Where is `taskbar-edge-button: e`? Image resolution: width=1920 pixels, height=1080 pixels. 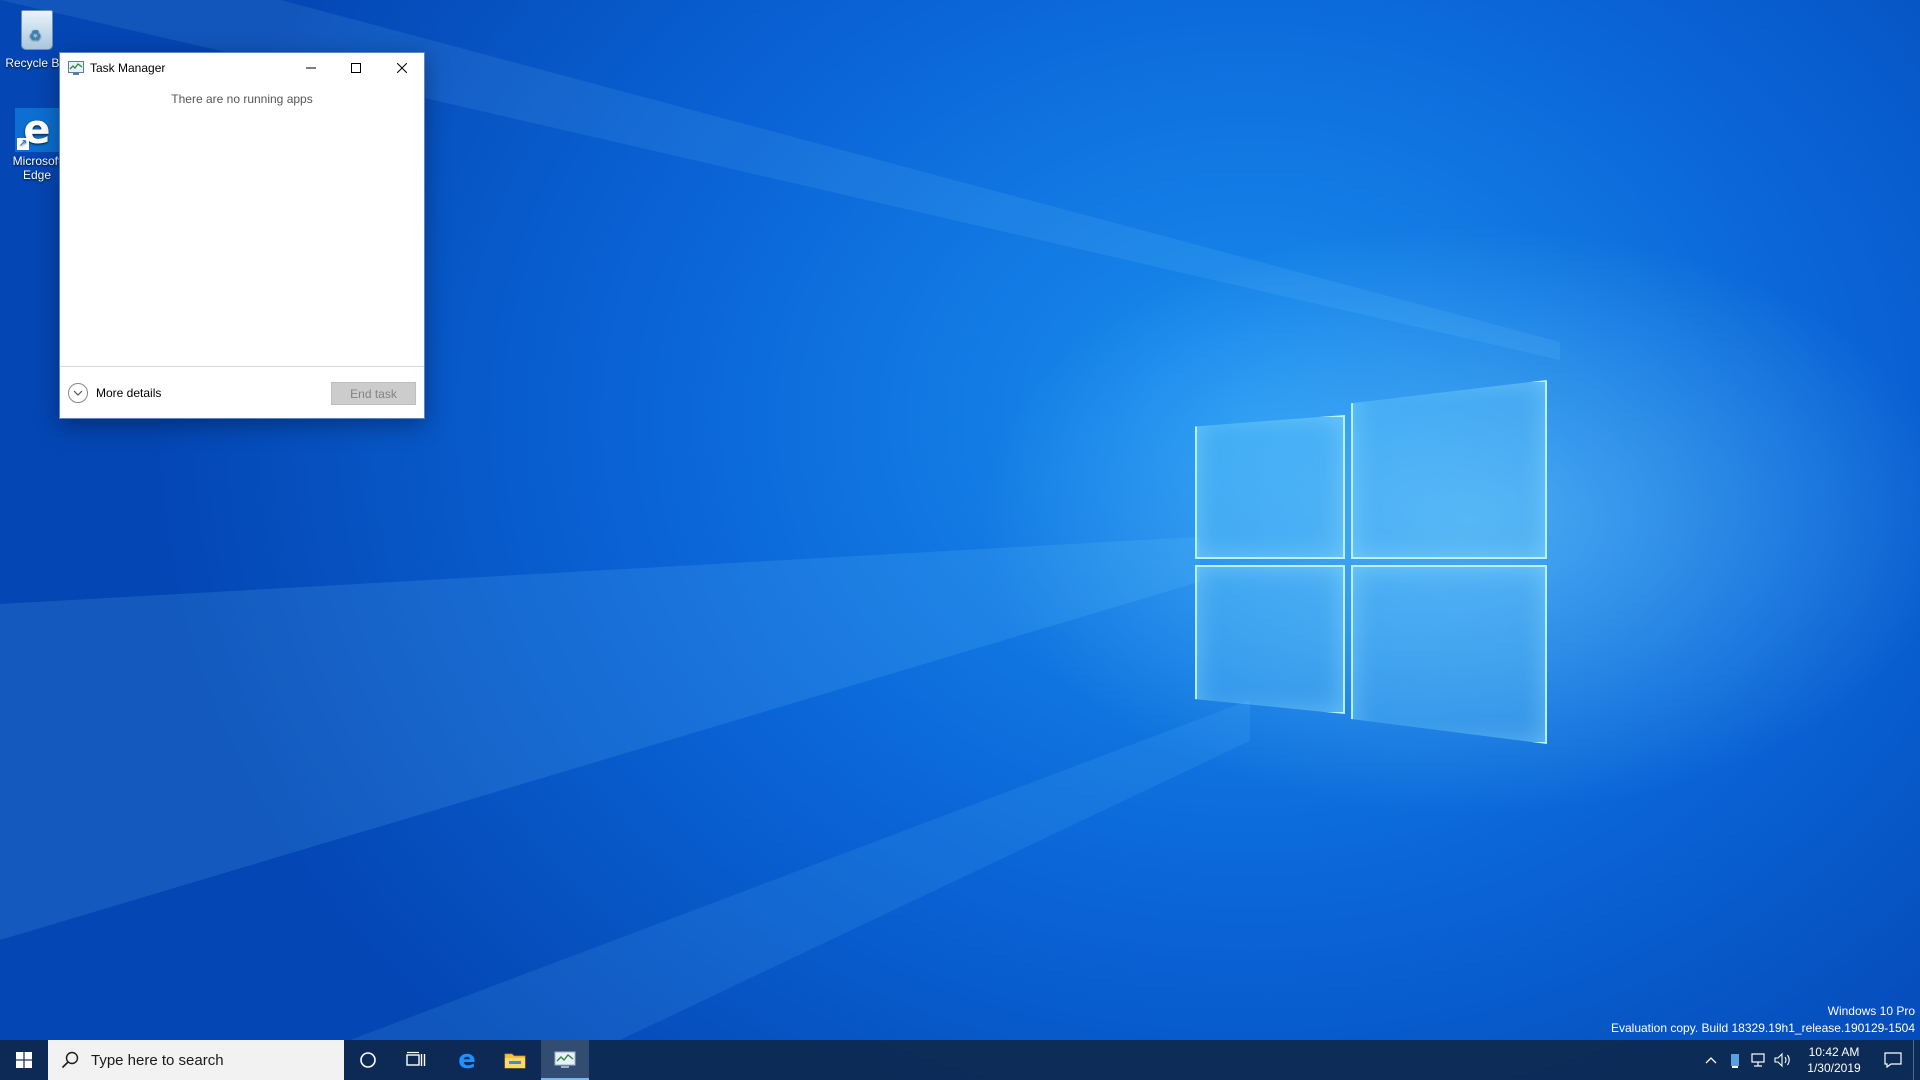 taskbar-edge-button: e is located at coordinates (467, 1060).